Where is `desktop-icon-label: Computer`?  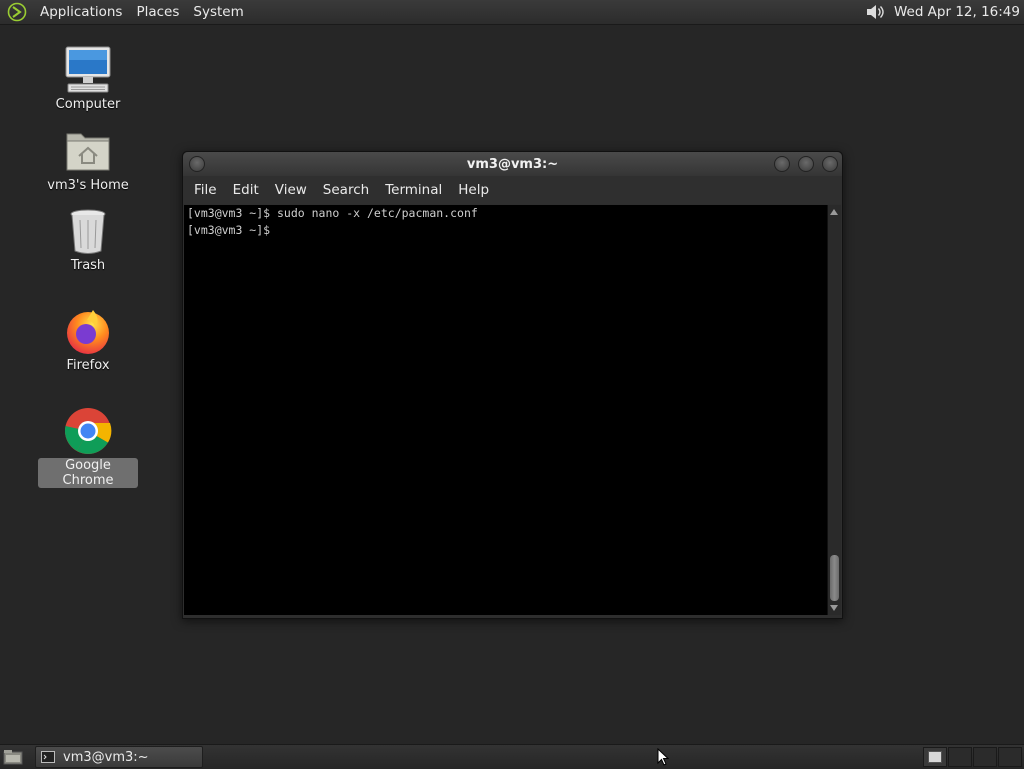
desktop-icon-label: Computer is located at coordinates (88, 104).